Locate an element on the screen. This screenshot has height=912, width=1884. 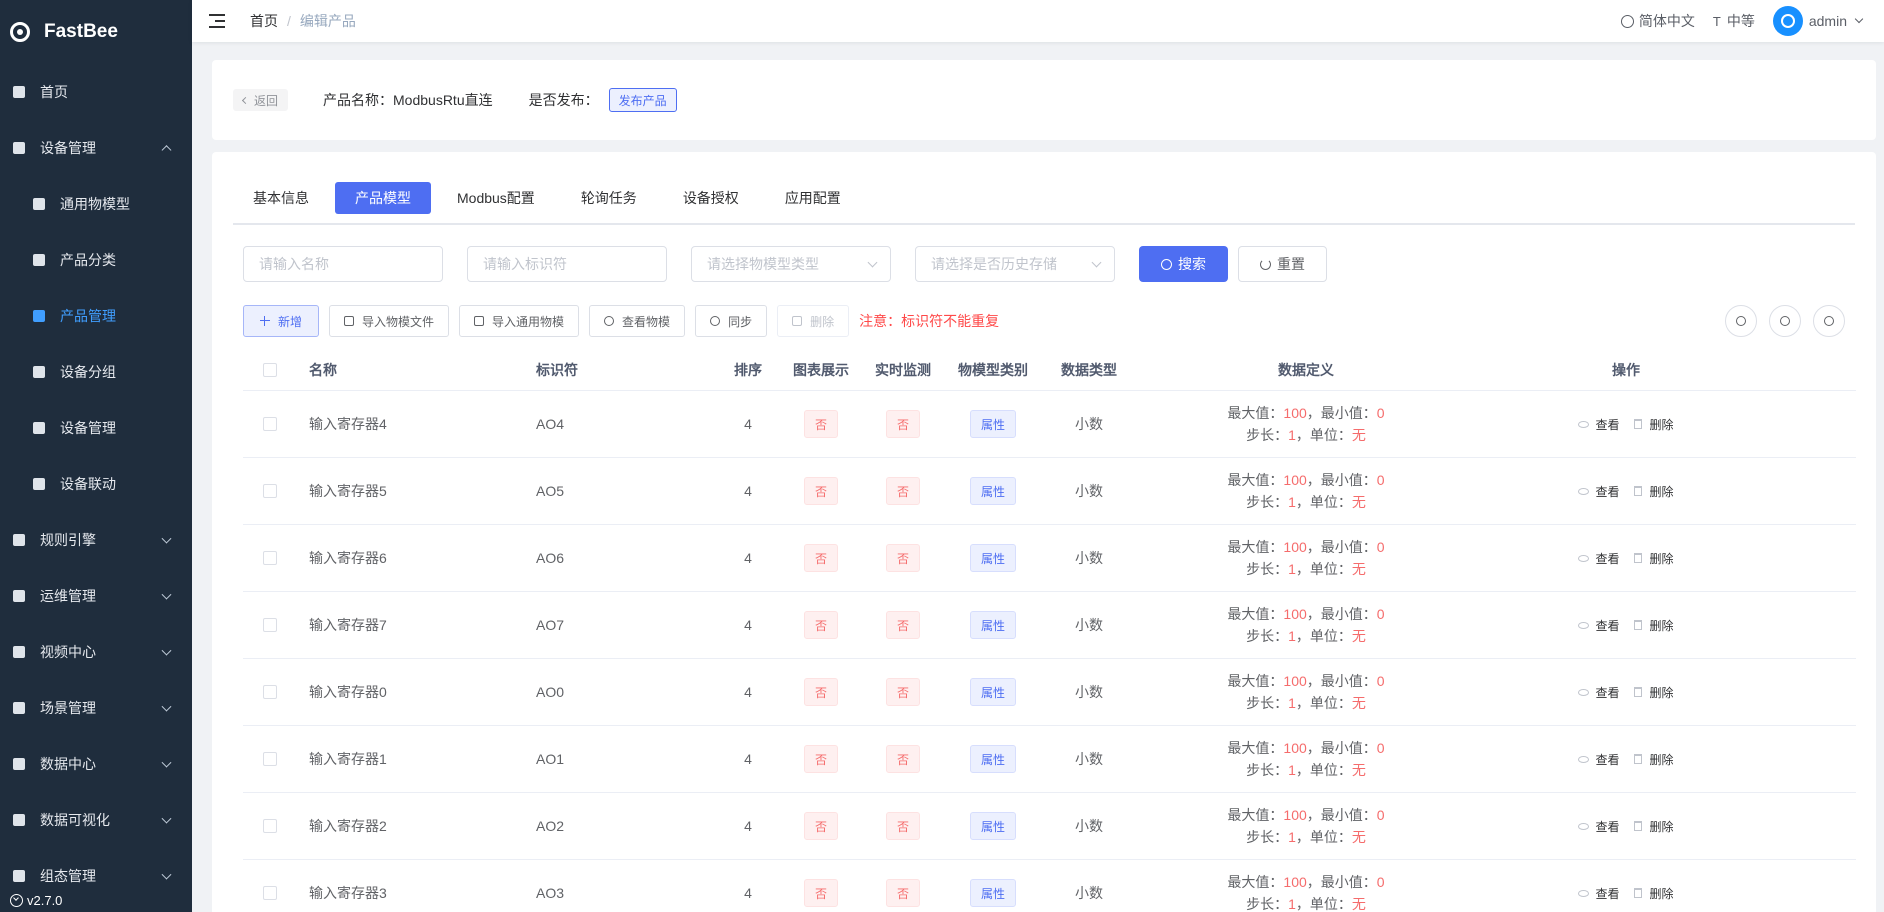
breadcrumb-home: 首页 is located at coordinates (264, 21).